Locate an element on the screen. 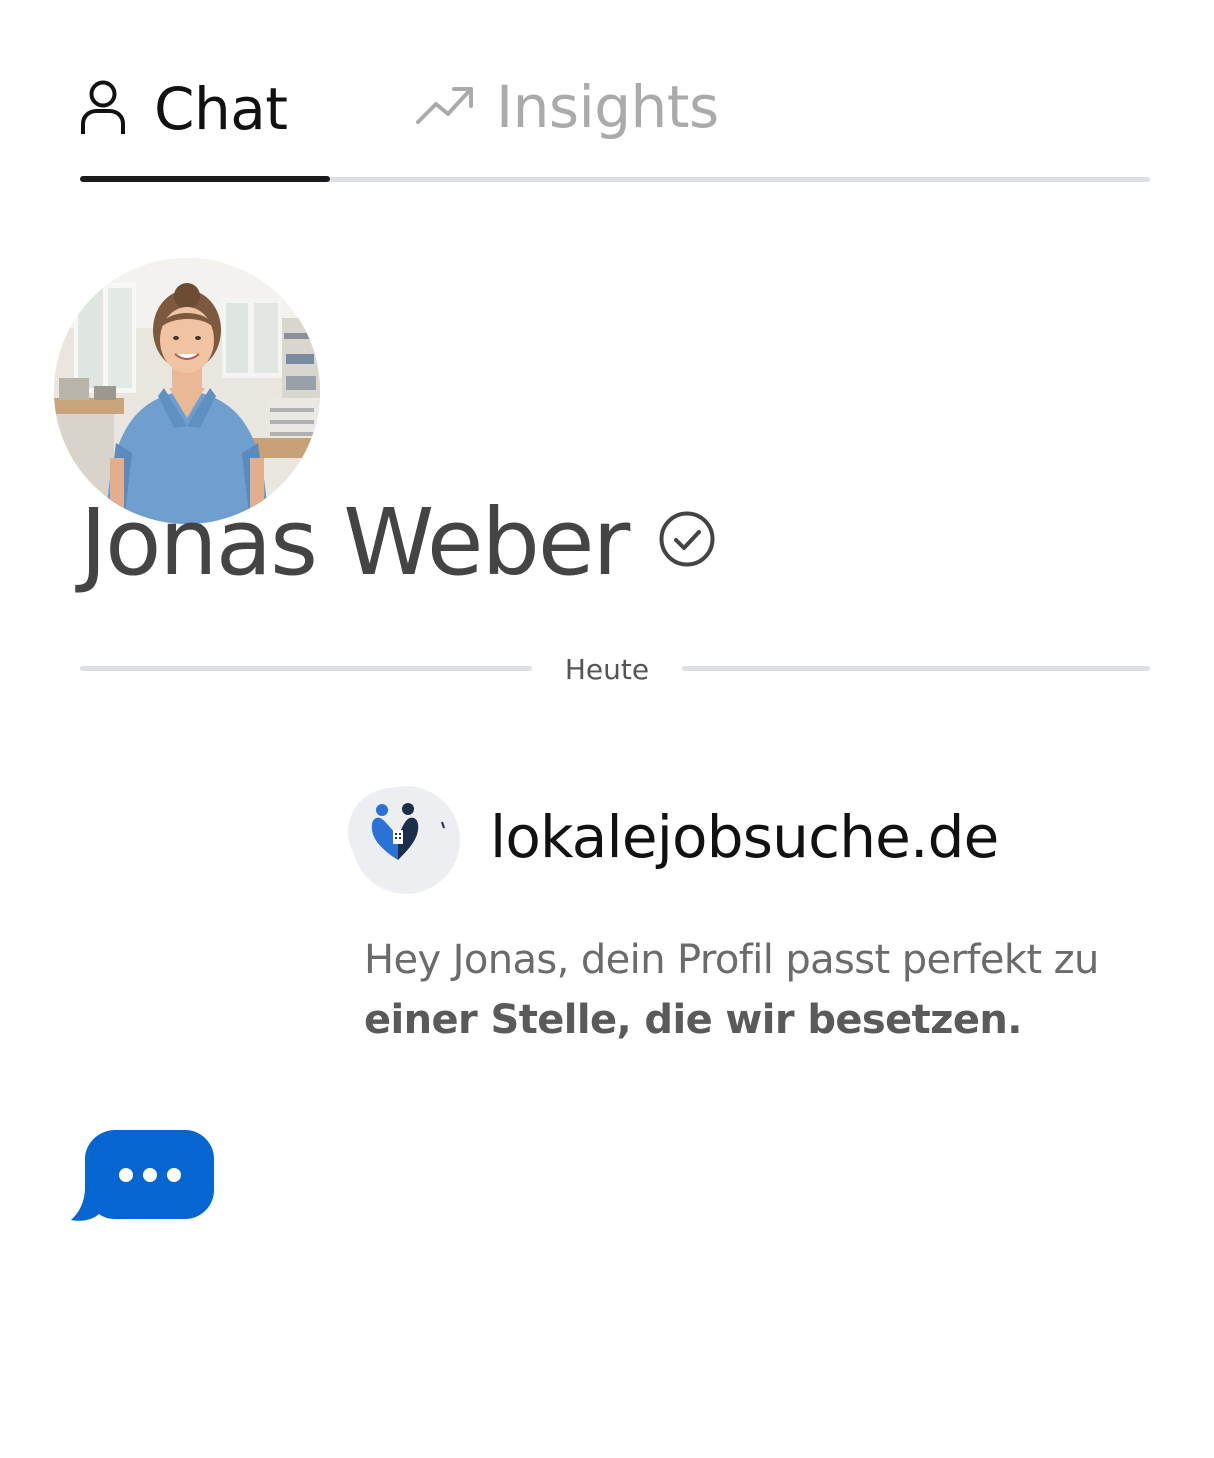 The width and height of the screenshot is (1214, 1458). typing-bubble-icon is located at coordinates (143, 1176).